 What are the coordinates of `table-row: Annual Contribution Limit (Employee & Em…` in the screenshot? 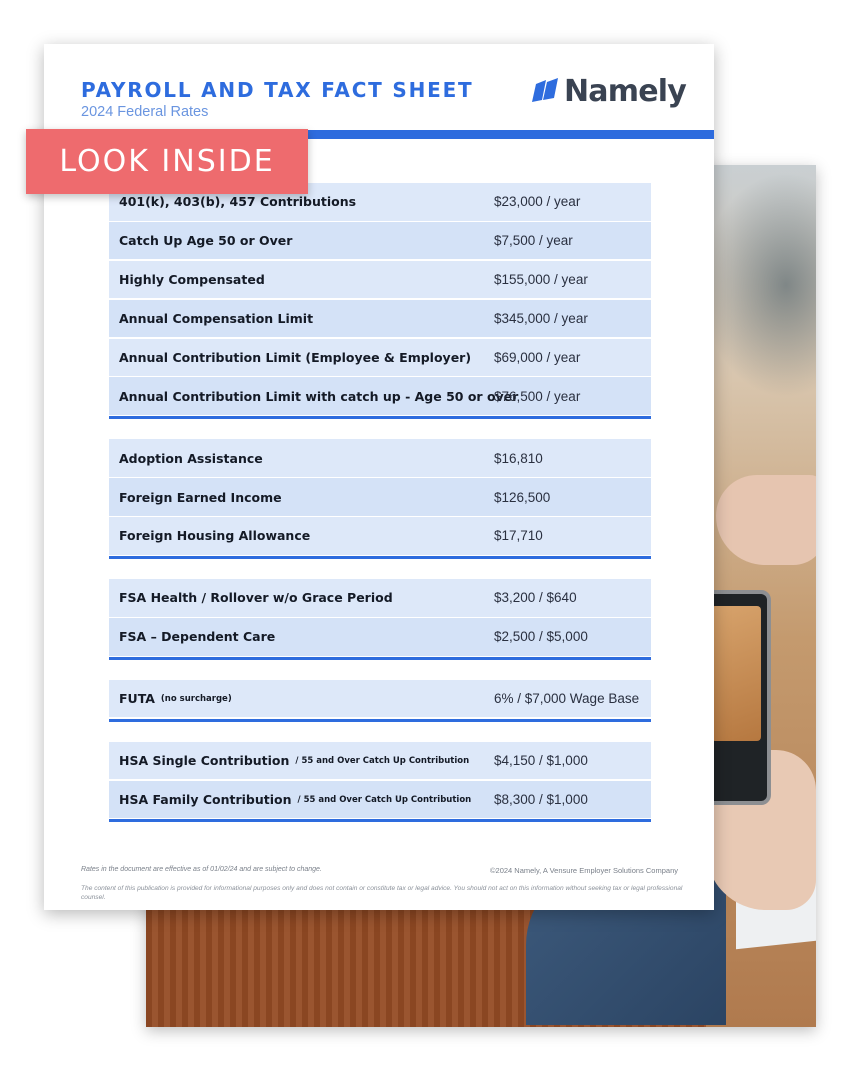 It's located at (380, 358).